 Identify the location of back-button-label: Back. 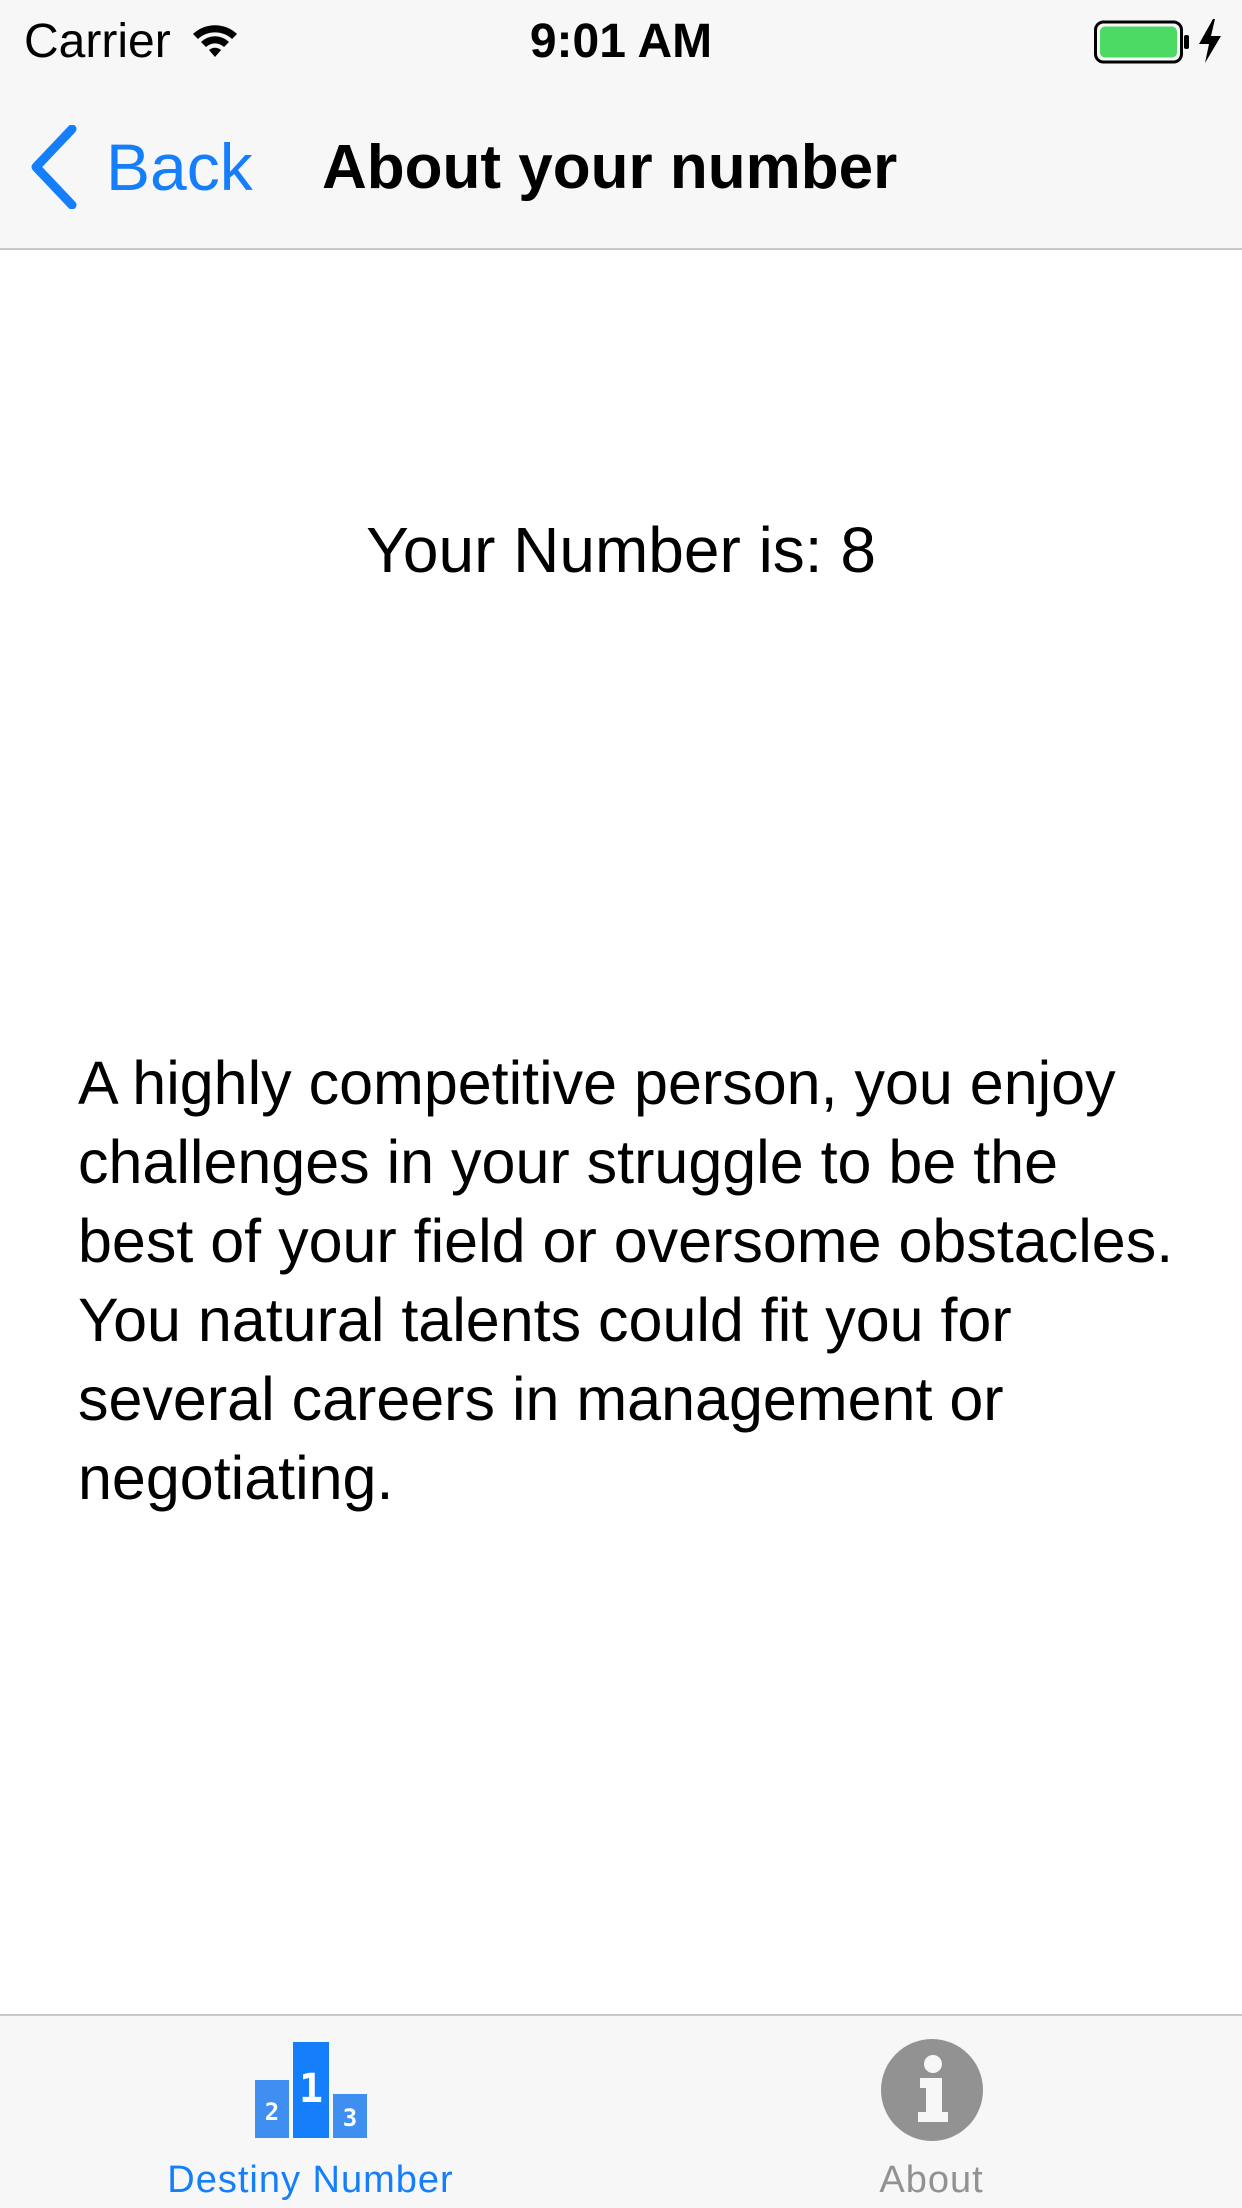
(179, 167).